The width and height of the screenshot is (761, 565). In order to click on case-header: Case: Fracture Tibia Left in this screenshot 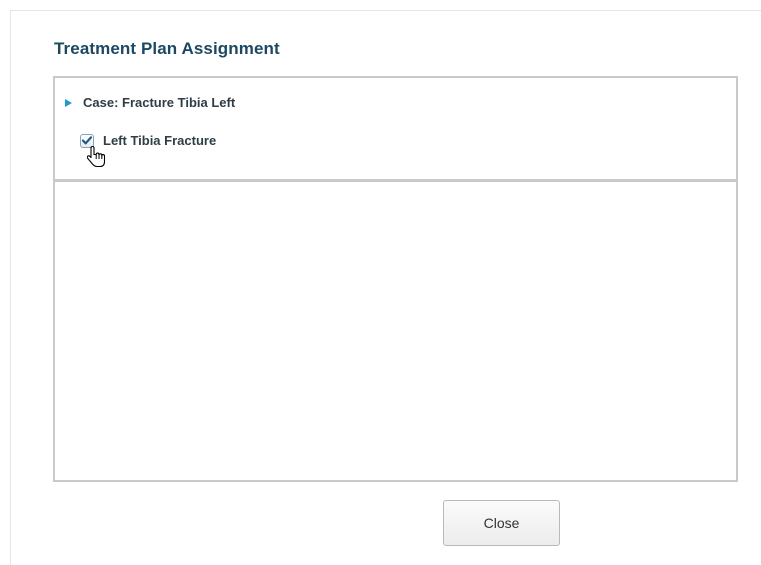, I will do `click(150, 102)`.